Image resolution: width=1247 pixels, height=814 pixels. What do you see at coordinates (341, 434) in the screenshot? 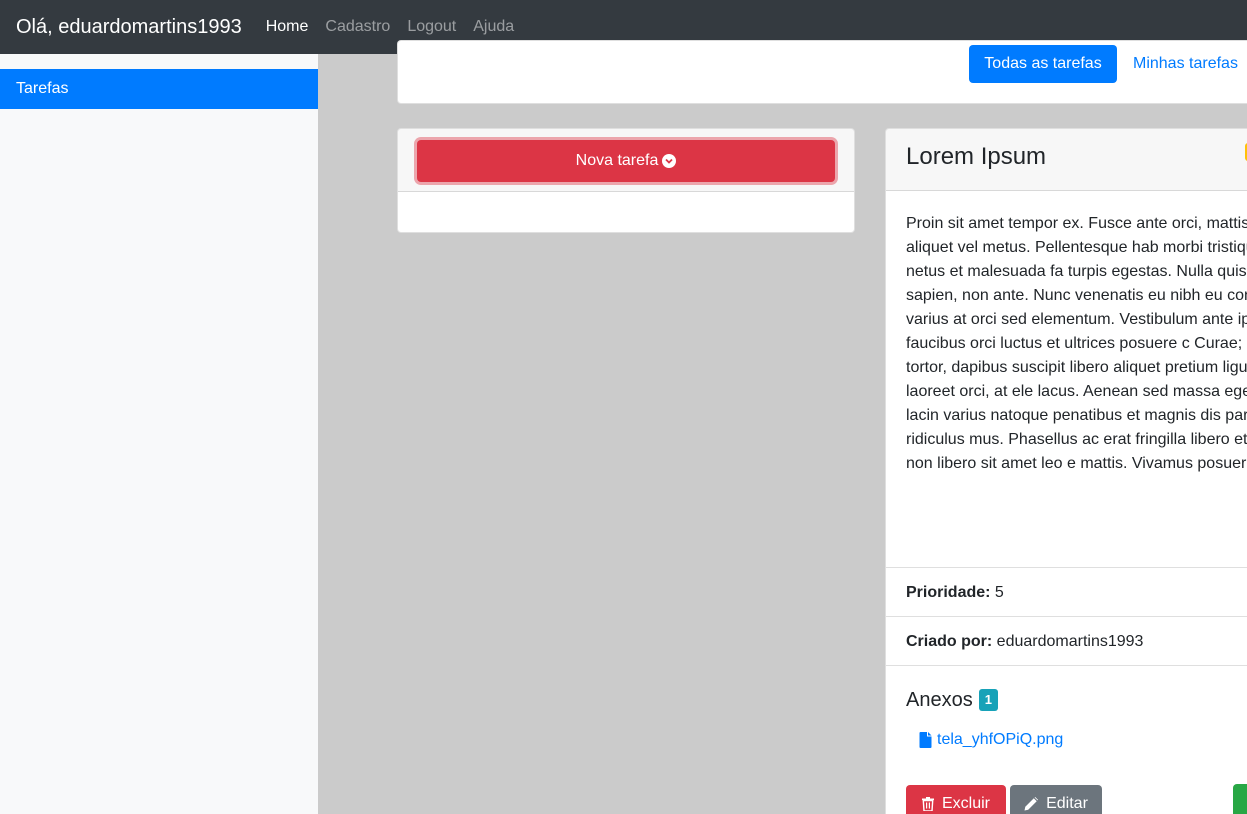
I see `sidebar-gutter` at bounding box center [341, 434].